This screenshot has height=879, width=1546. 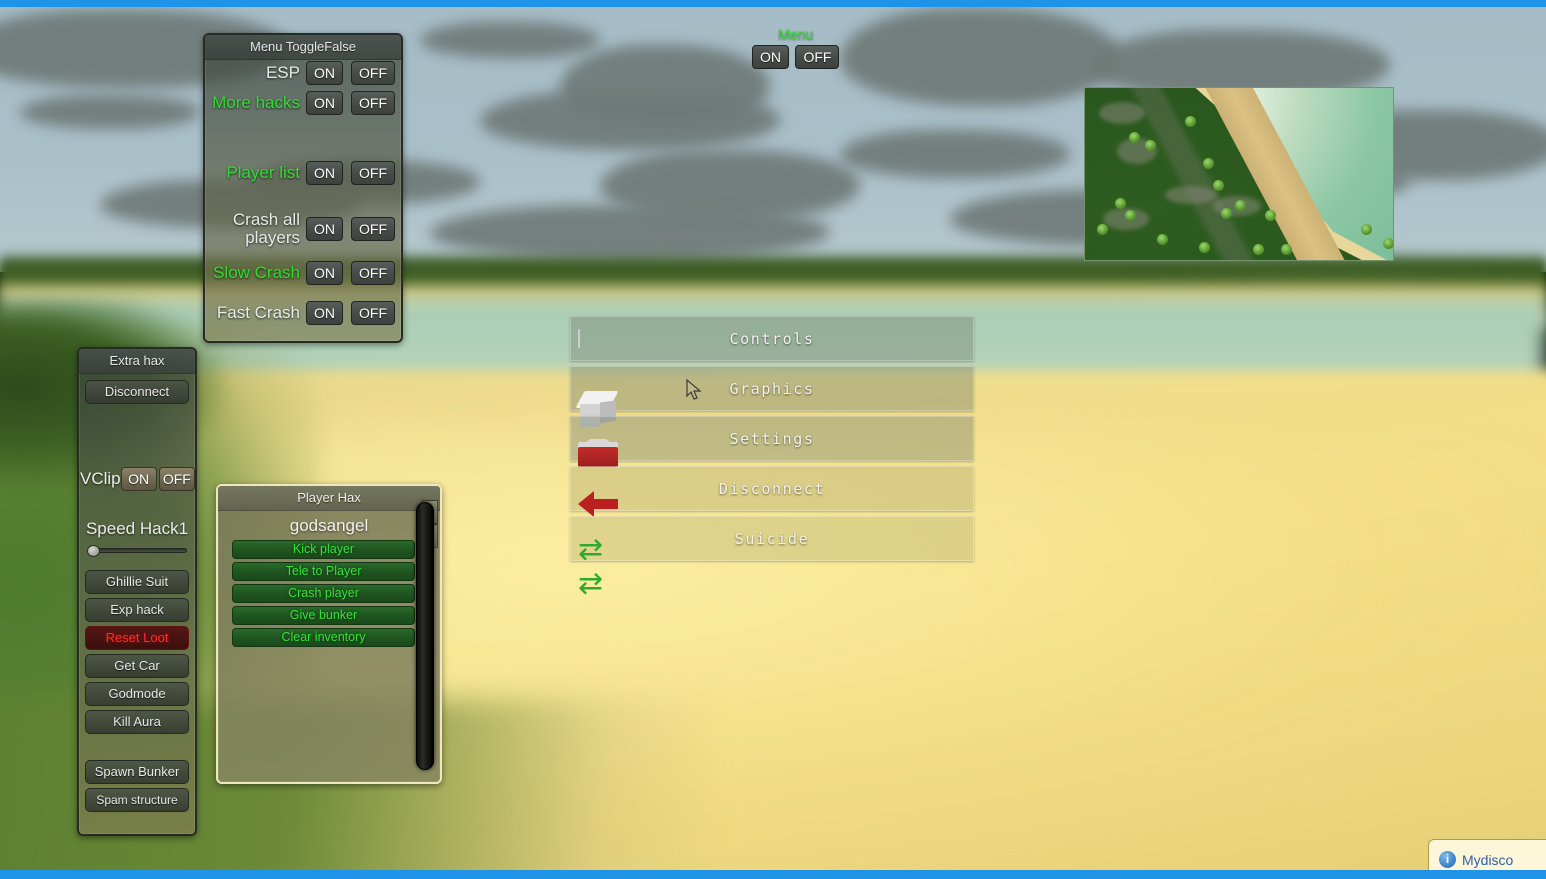 I want to click on scrollbar-thumb, so click(x=425, y=636).